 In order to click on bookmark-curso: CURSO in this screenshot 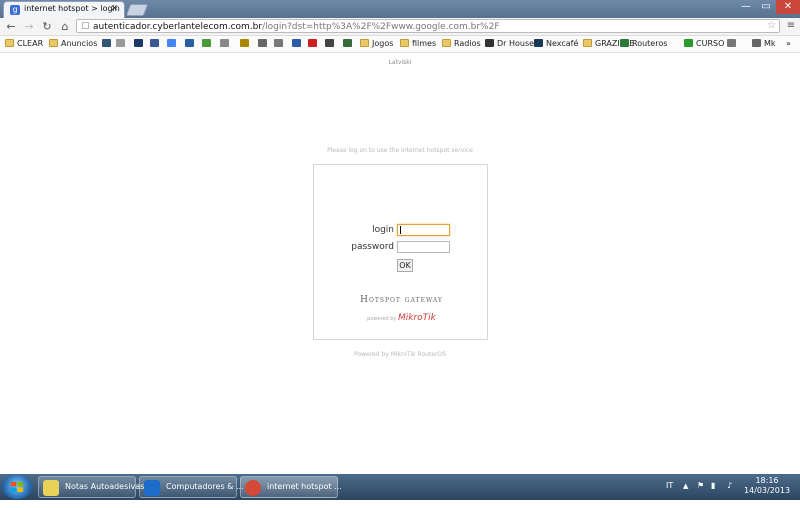, I will do `click(704, 44)`.